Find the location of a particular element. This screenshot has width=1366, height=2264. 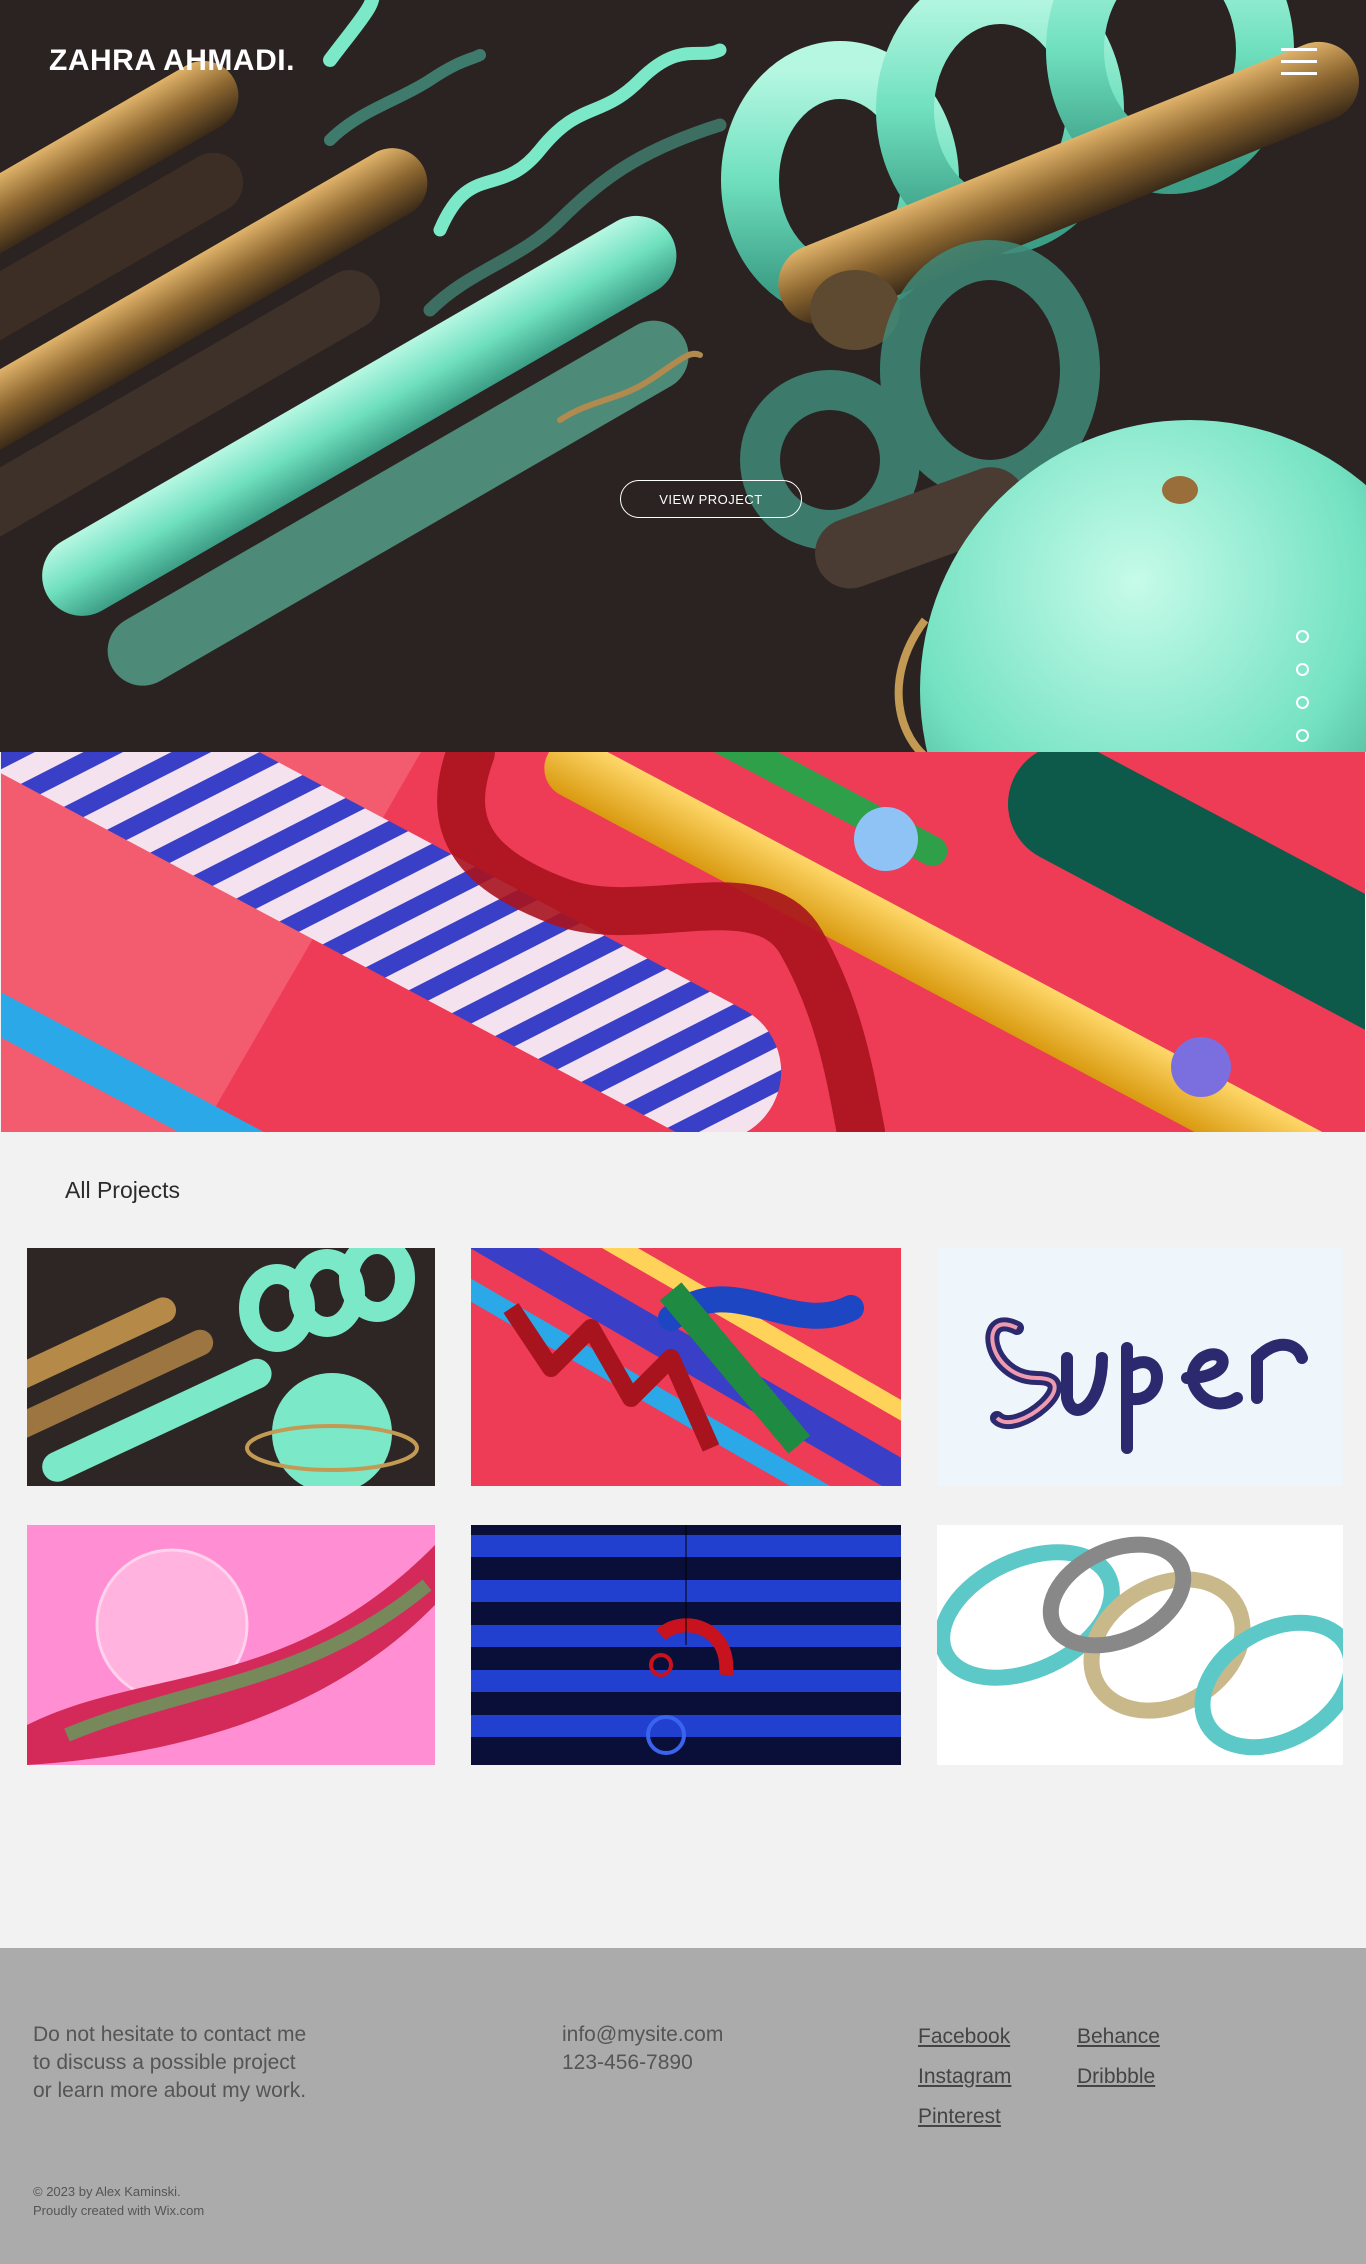

slide-indicator is located at coordinates (1302, 691).